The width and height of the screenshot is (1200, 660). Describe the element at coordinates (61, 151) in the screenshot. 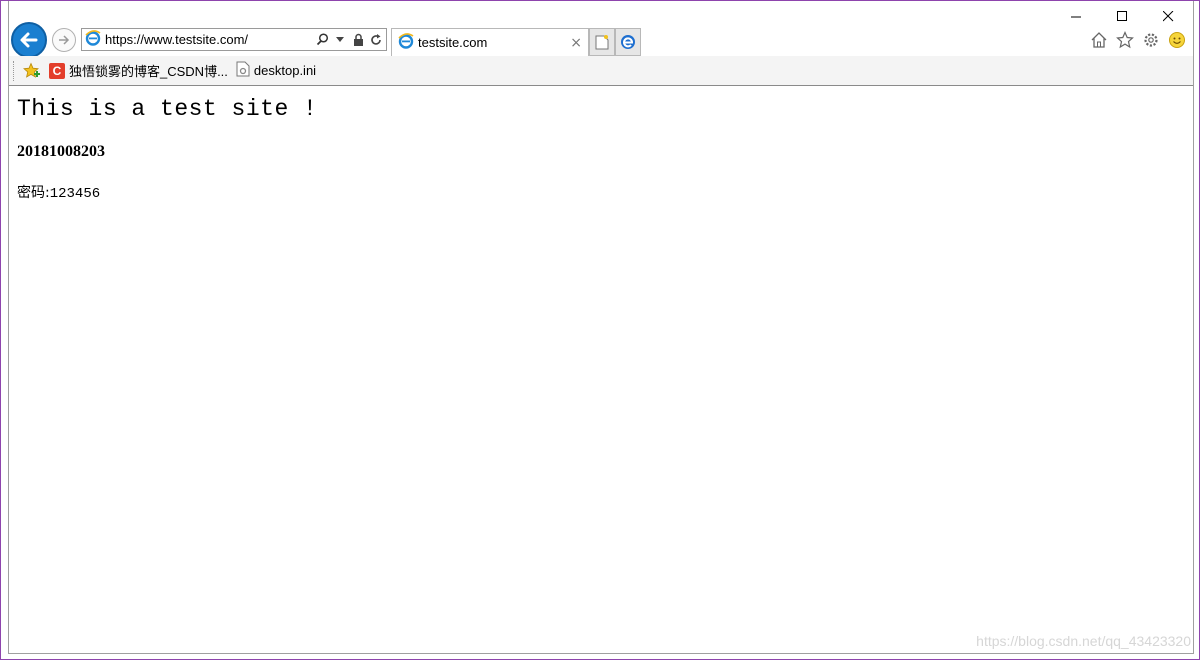

I see `page-subheading: 20181008203` at that location.